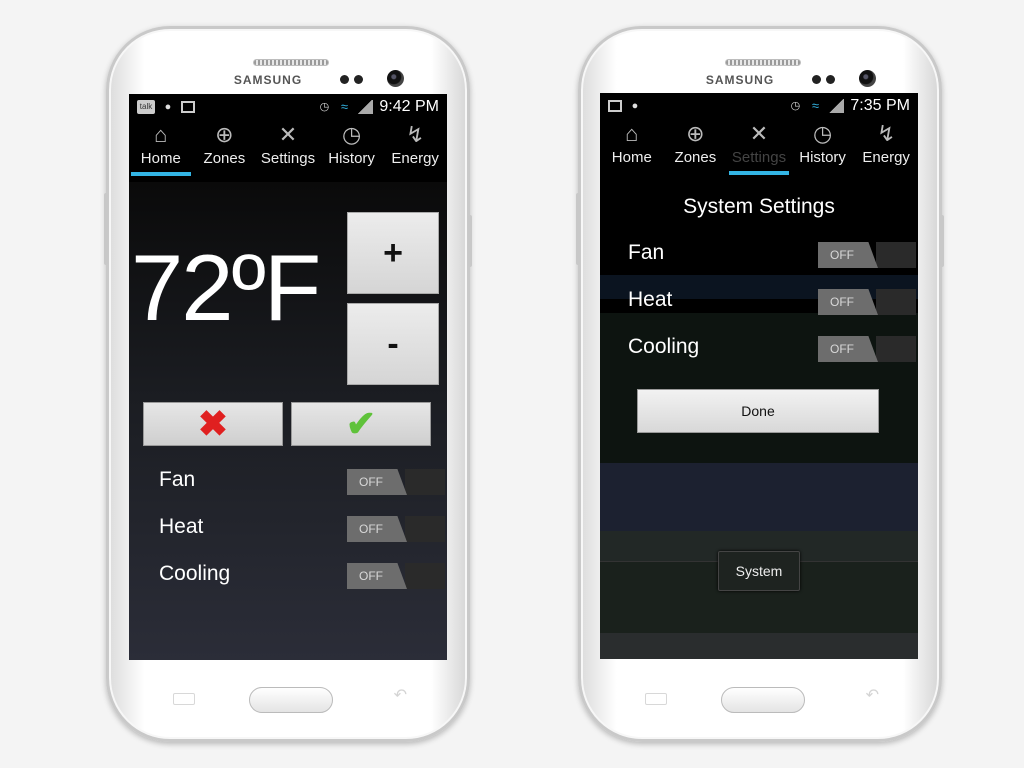  Describe the element at coordinates (759, 646) in the screenshot. I see `background-band` at that location.